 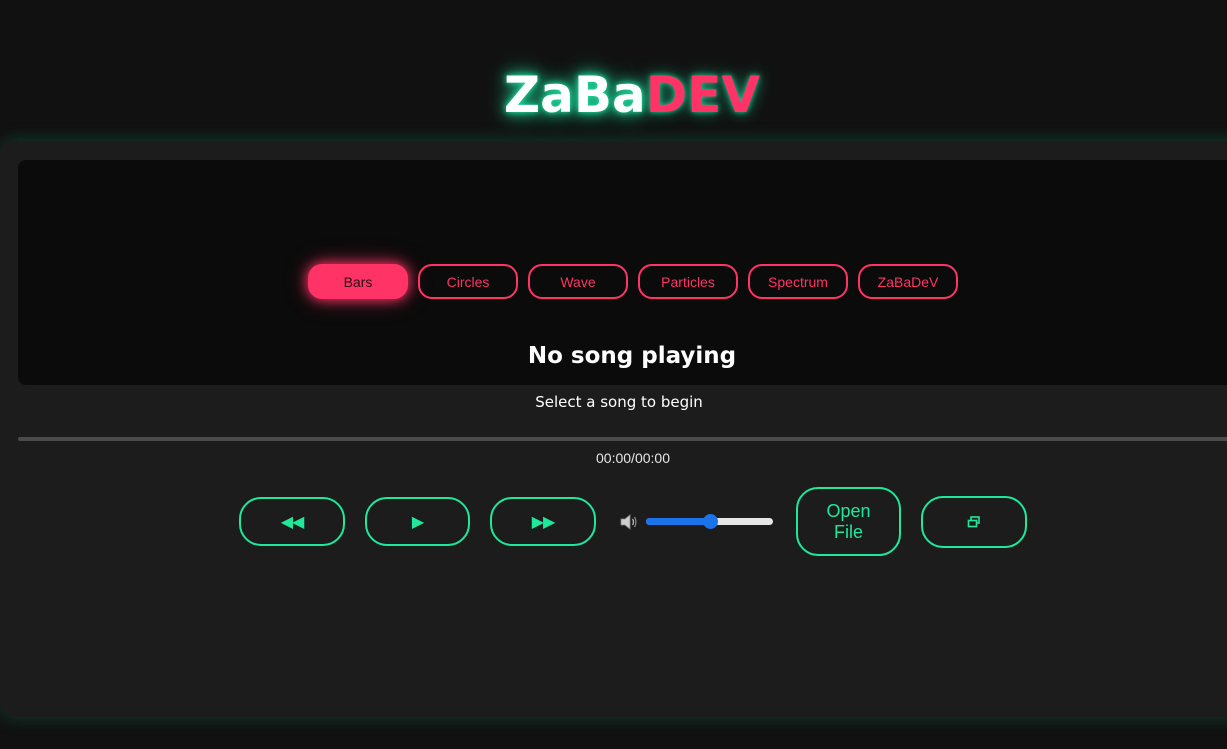 I want to click on previous-button: ◀◀, so click(x=292, y=521).